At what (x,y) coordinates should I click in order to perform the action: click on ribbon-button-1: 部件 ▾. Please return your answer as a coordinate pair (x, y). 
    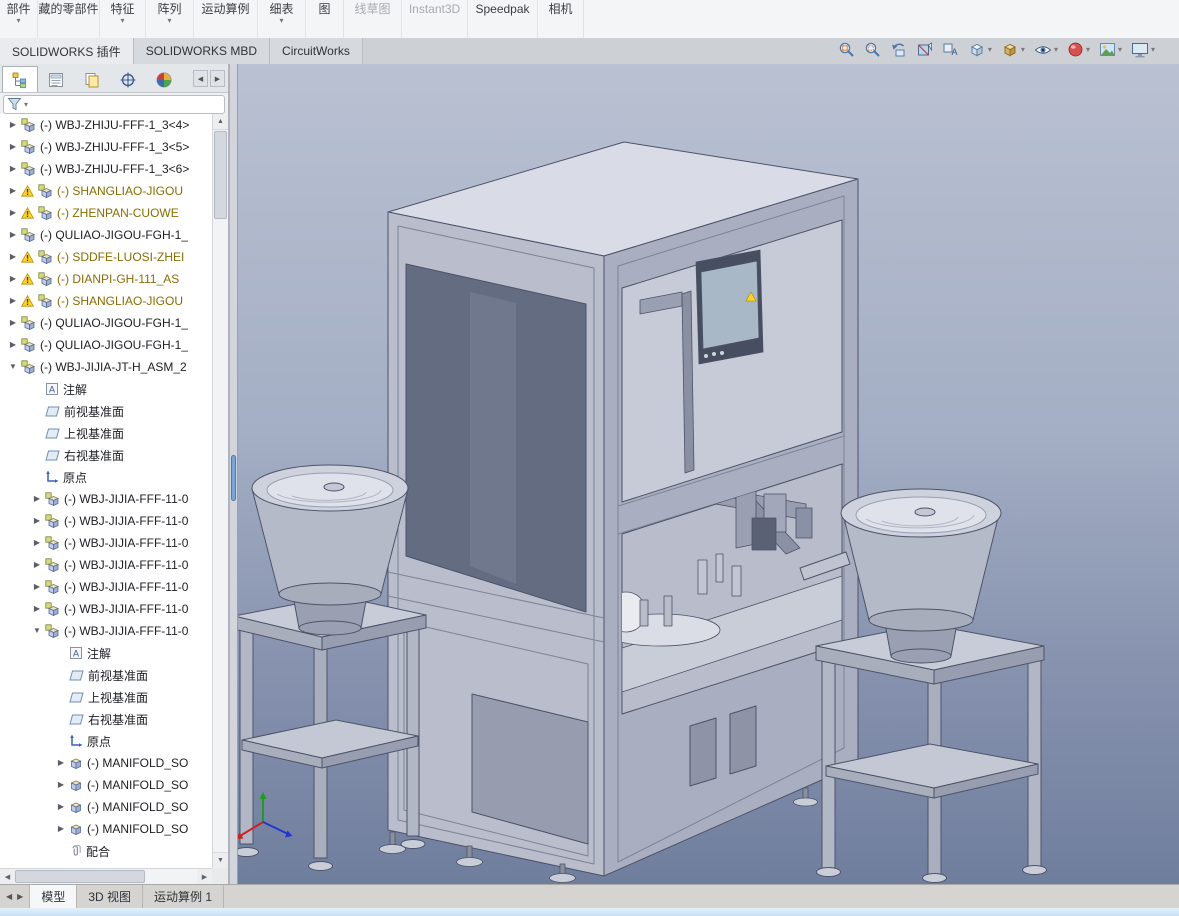
    Looking at the image, I should click on (19, 19).